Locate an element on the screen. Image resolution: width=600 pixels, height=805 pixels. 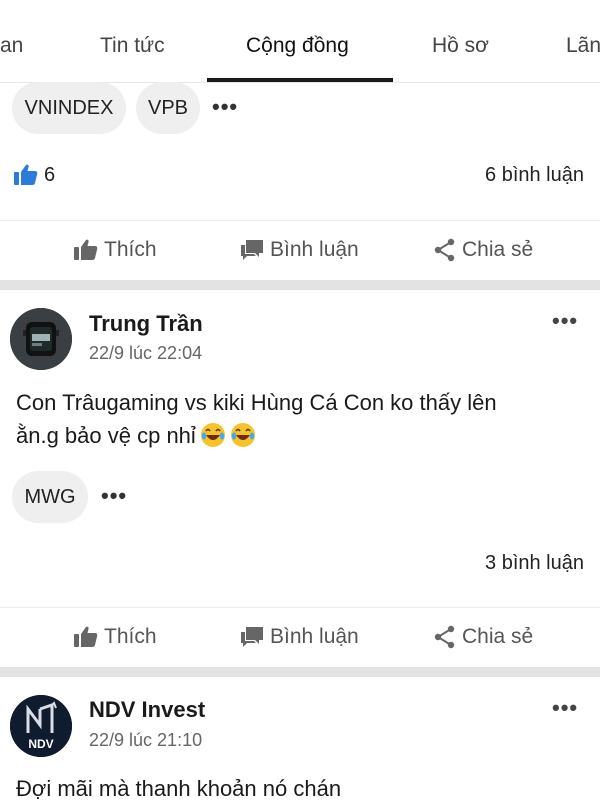
comment-count: 6 bình luận is located at coordinates (534, 175).